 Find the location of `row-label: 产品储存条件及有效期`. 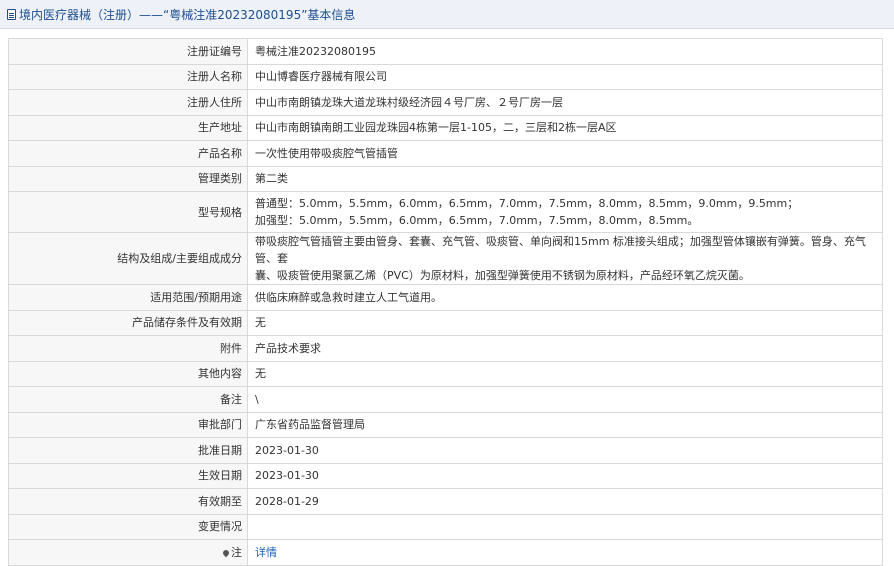

row-label: 产品储存条件及有效期 is located at coordinates (128, 322).